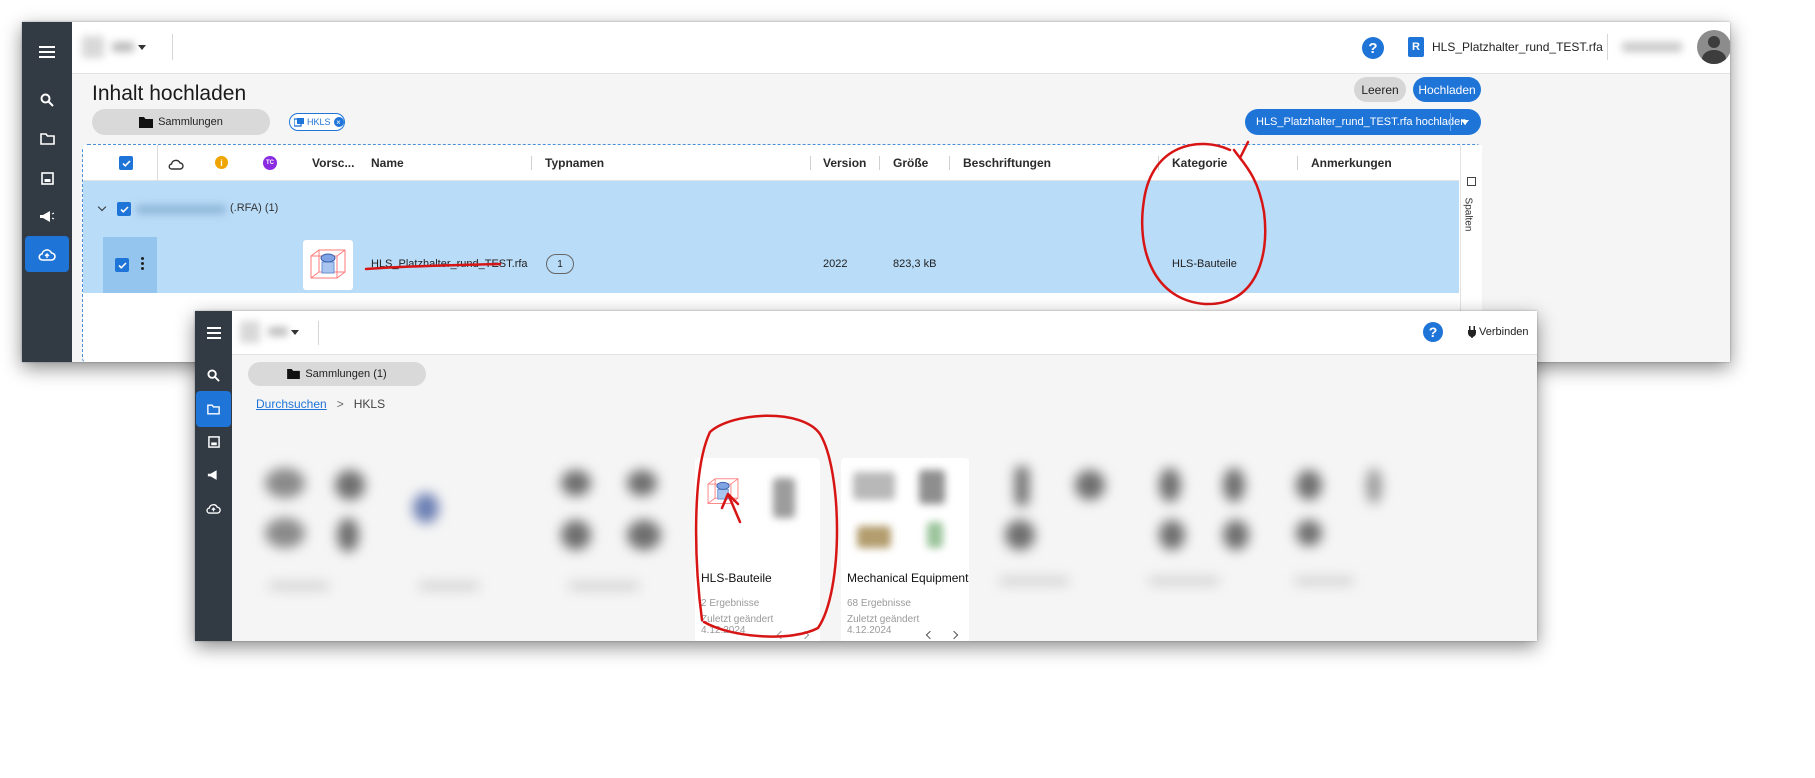 The image size is (1815, 778). I want to click on col-typenames: Typnamen, so click(574, 163).